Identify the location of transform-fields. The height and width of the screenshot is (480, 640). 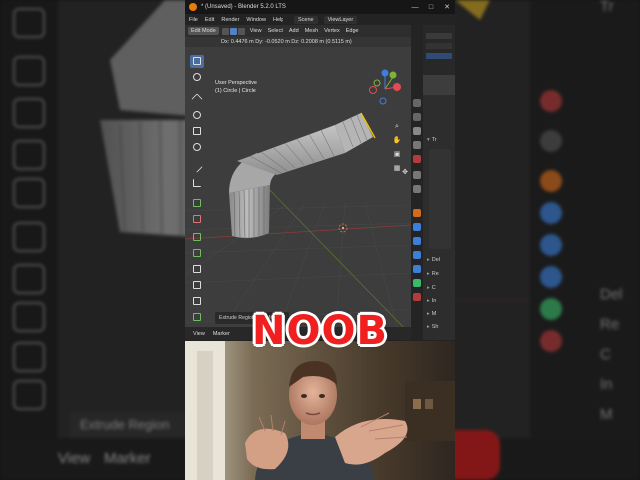
(440, 199).